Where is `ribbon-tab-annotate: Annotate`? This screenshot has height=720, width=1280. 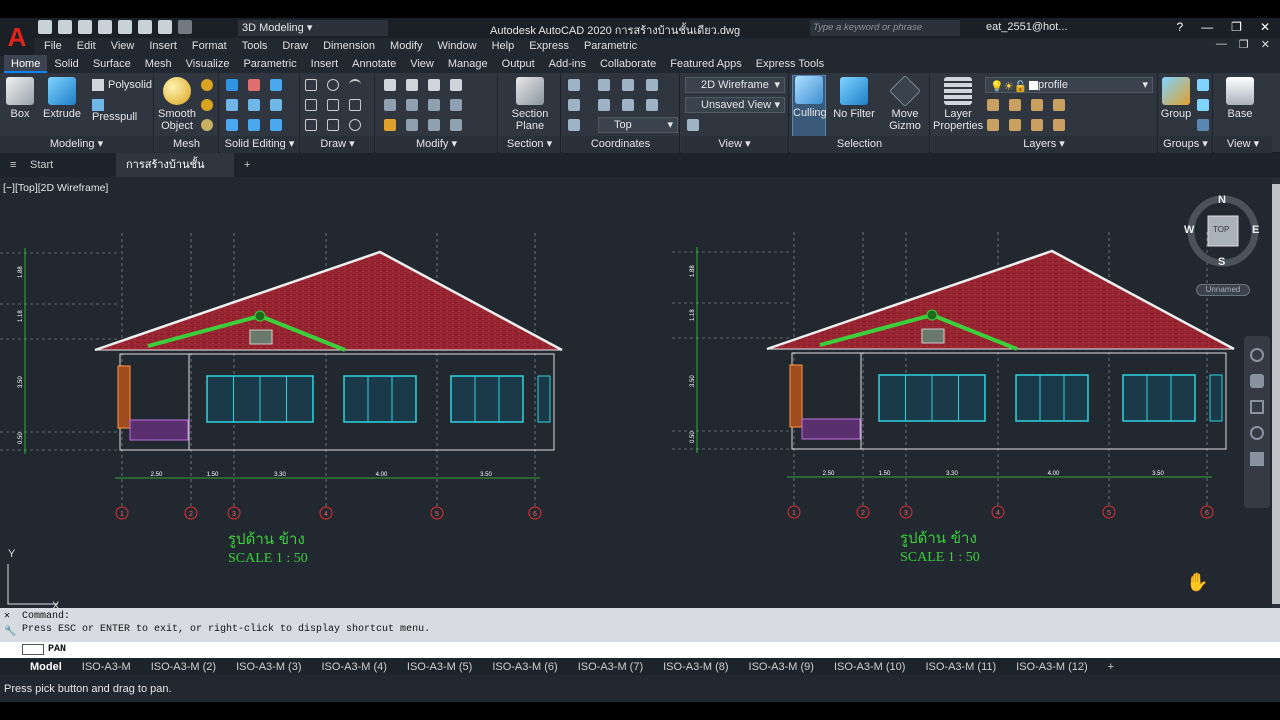 ribbon-tab-annotate: Annotate is located at coordinates (374, 64).